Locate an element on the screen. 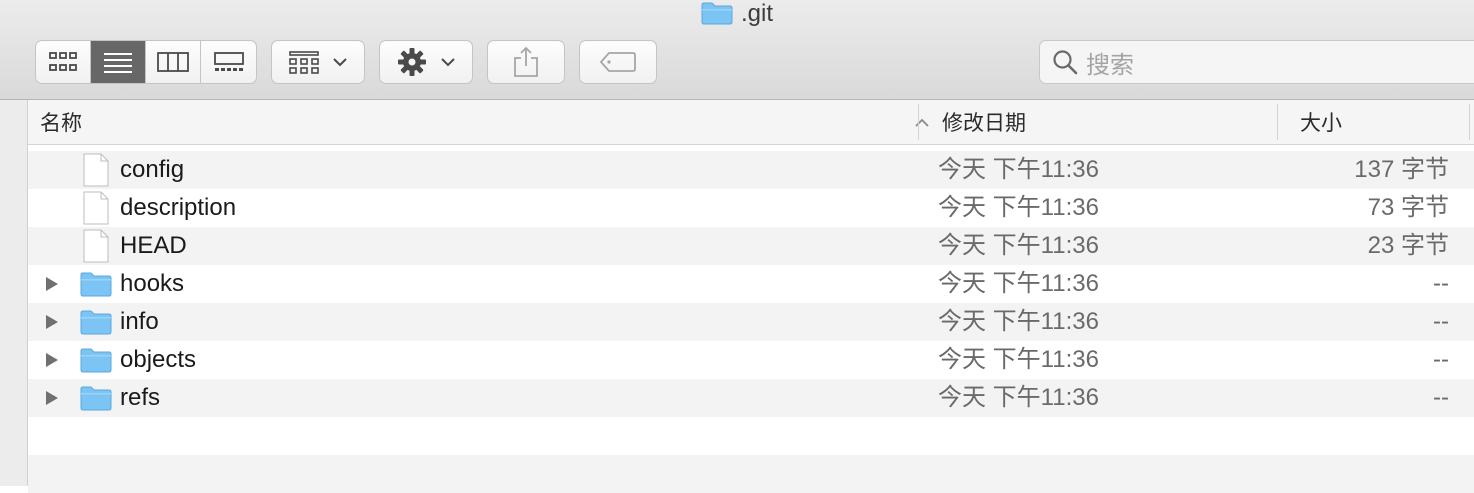  column-header-name-label: 名称 is located at coordinates (61, 123).